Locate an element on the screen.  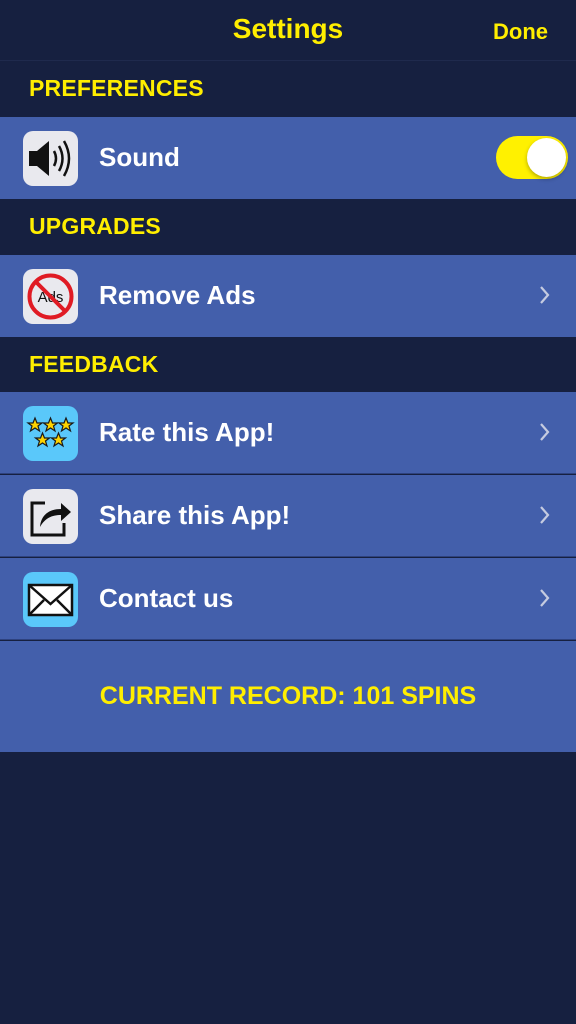
rate-app-row: Rate this App! is located at coordinates (288, 433).